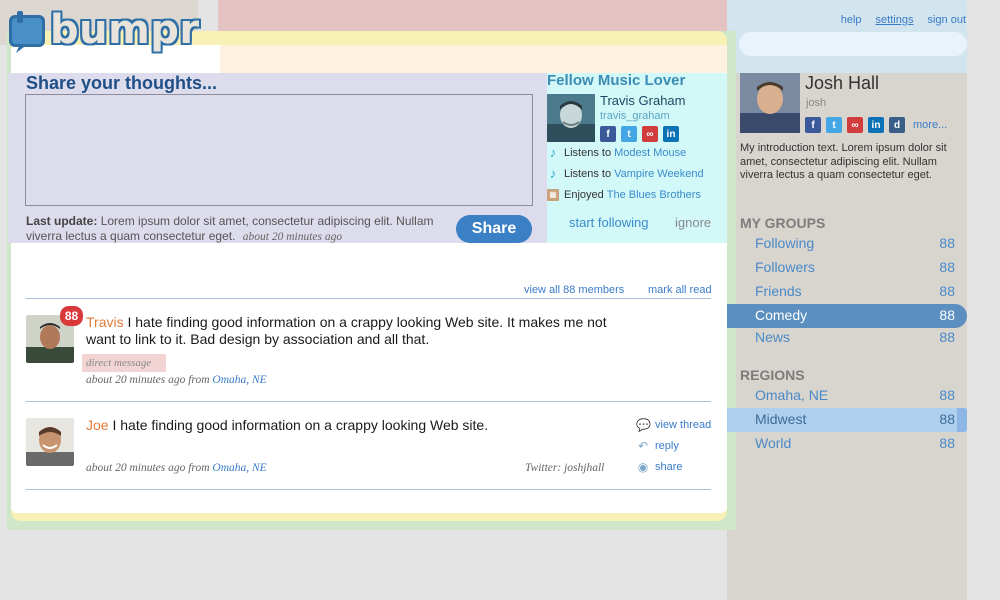 This screenshot has width=1000, height=600. I want to click on group-item: Following 88, so click(847, 244).